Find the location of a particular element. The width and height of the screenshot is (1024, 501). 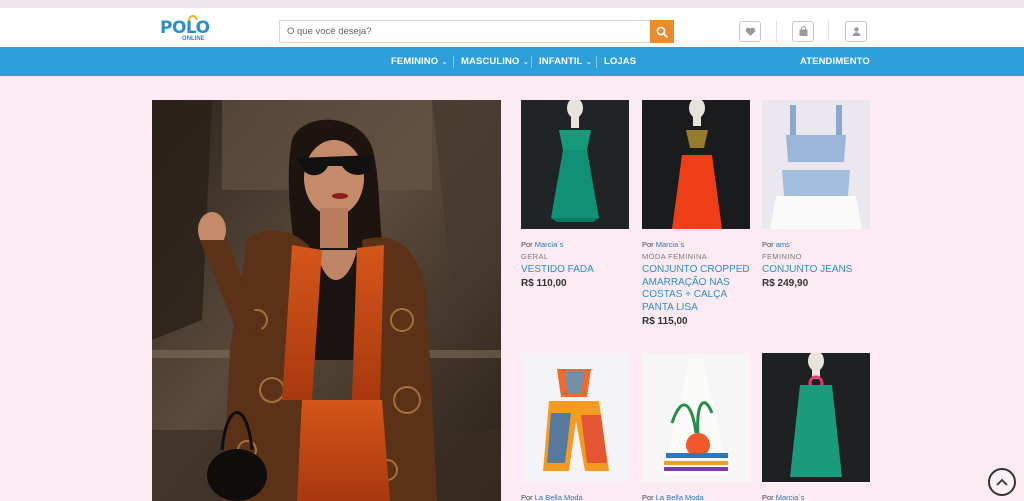

top-strip is located at coordinates (512, 4).